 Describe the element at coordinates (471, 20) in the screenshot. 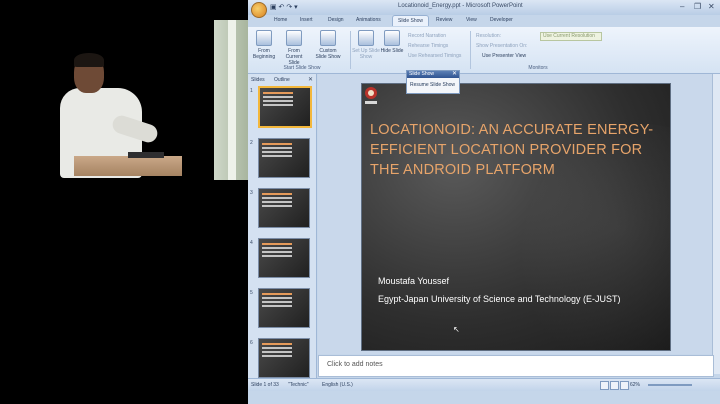

I see `tab-view: View` at that location.